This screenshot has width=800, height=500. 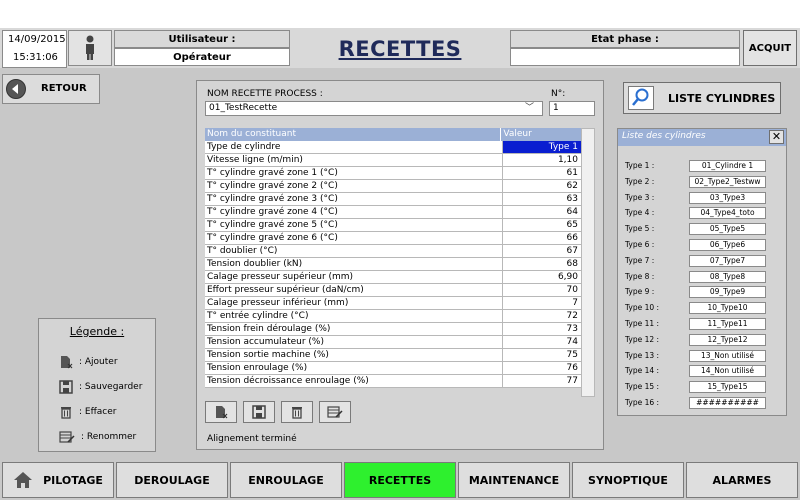 What do you see at coordinates (354, 303) in the screenshot?
I see `row-name: Calage presseur inférieur (mm)` at bounding box center [354, 303].